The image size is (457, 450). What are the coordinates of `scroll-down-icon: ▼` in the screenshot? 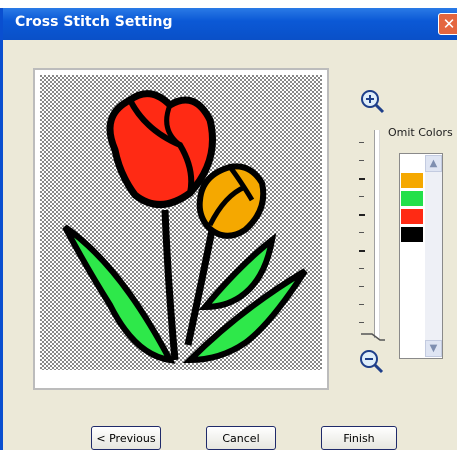 It's located at (433, 348).